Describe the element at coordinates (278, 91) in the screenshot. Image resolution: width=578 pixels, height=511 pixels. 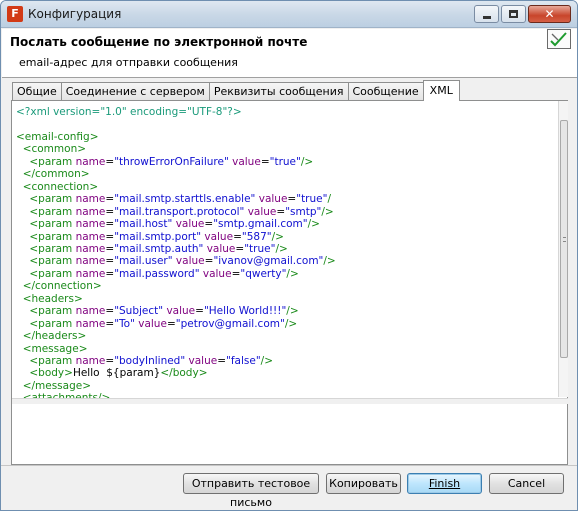
I see `tab-3: Реквизиты сообщения` at that location.